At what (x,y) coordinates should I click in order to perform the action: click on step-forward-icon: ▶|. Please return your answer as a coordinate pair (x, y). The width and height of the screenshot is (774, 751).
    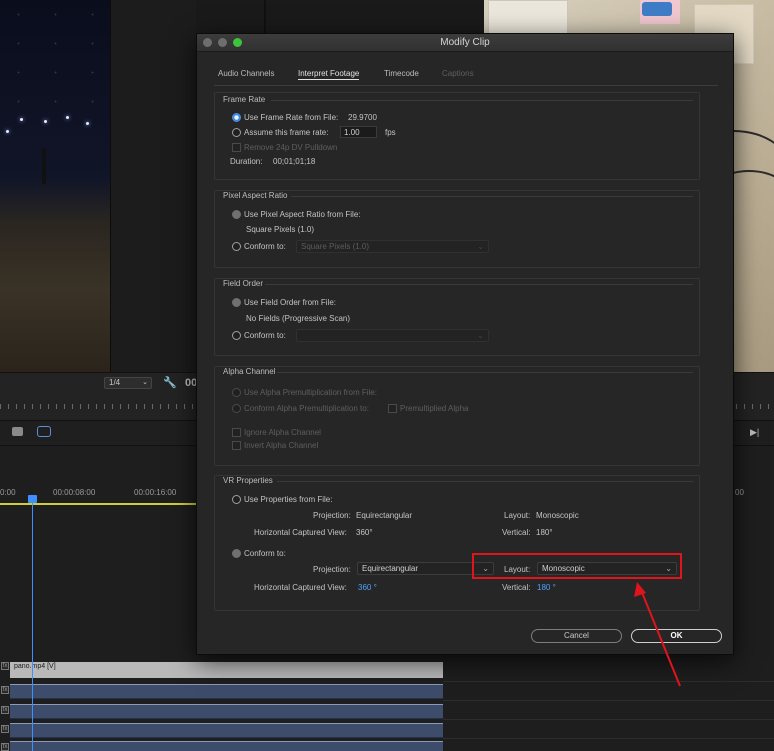
    Looking at the image, I should click on (754, 432).